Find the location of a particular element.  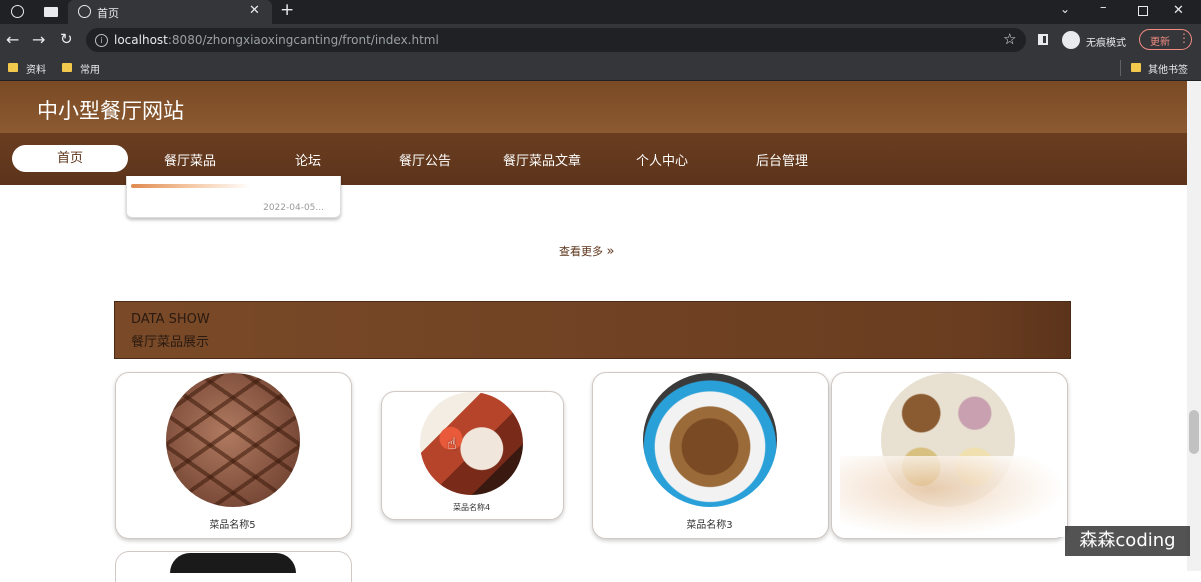

side-panel-icon is located at coordinates (1043, 39).